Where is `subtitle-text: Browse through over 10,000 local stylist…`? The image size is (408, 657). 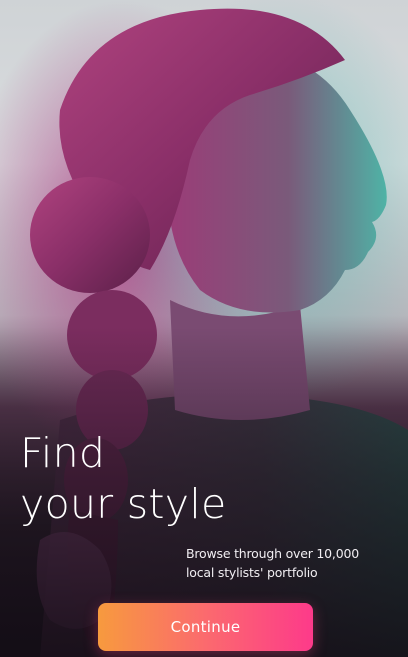
subtitle-text: Browse through over 10,000 local stylist… is located at coordinates (286, 563).